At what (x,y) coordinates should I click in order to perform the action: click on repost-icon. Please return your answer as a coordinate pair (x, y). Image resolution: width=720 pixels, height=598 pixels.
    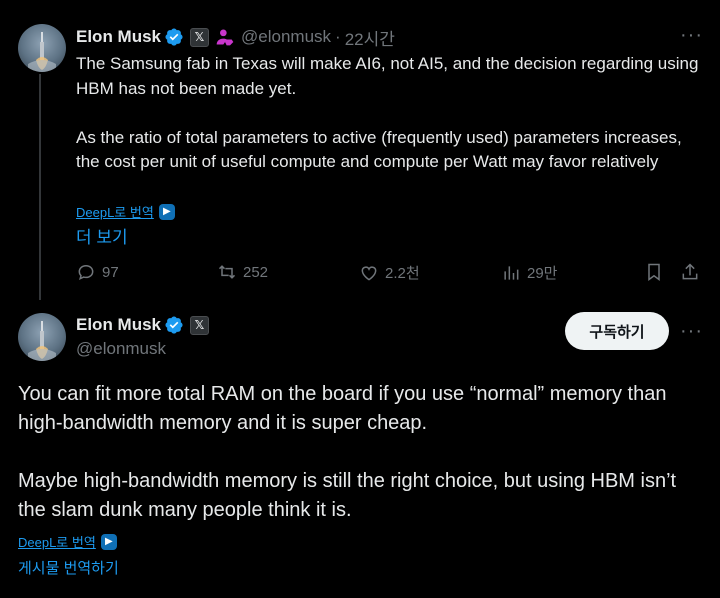
    Looking at the image, I should click on (227, 272).